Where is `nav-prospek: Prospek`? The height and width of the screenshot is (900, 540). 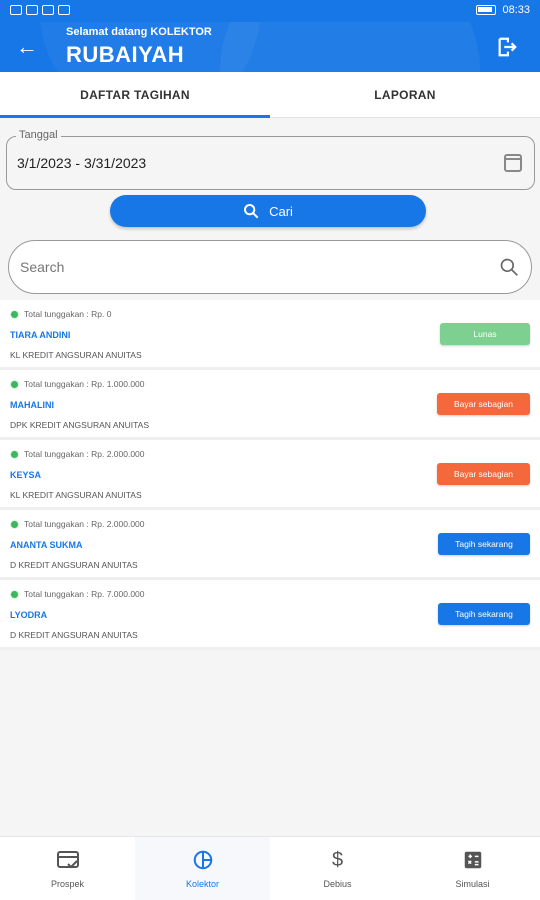 nav-prospek: Prospek is located at coordinates (67, 868).